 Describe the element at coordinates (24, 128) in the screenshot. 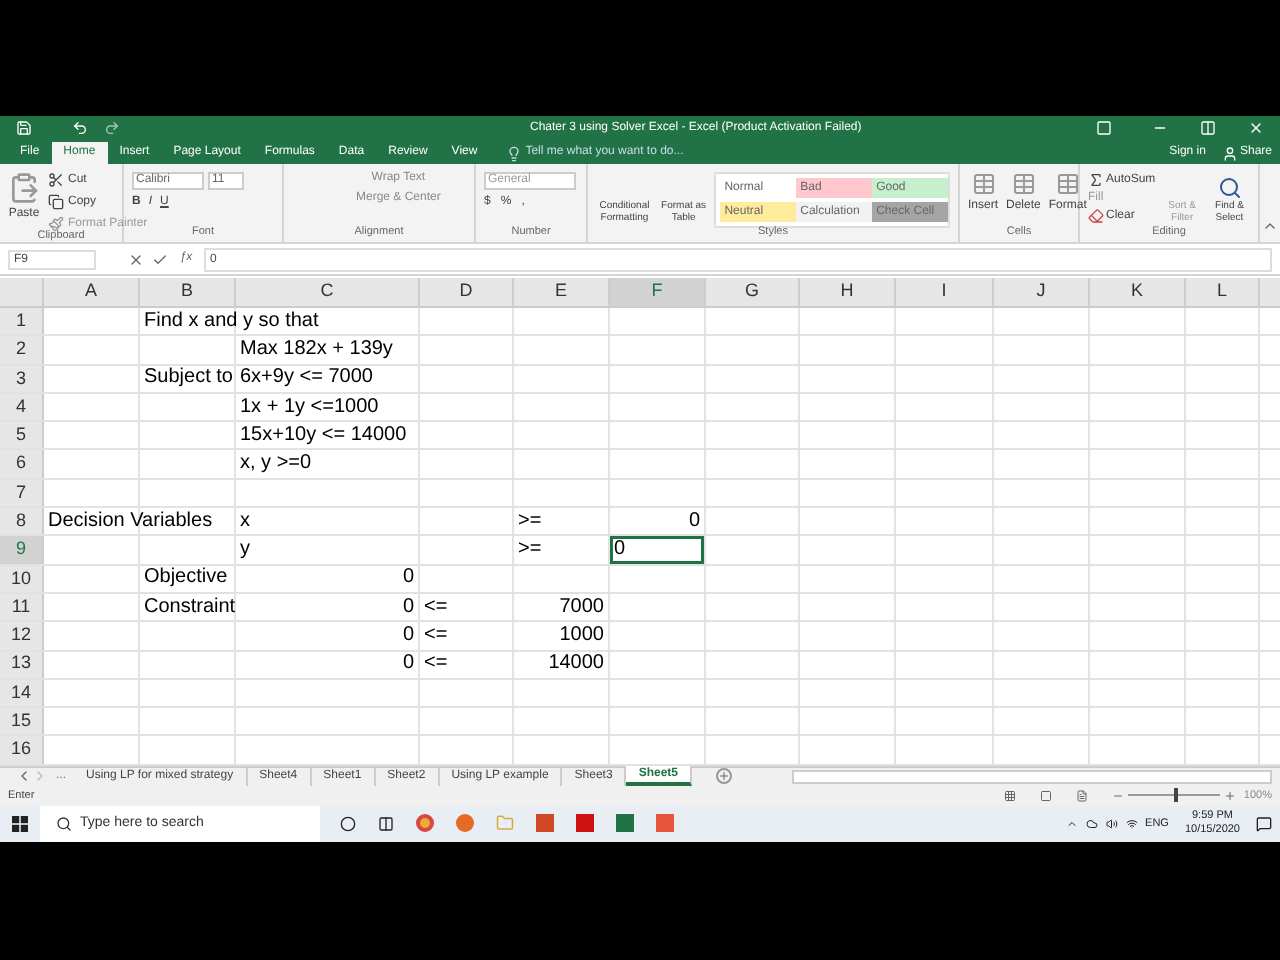

I see `save-icon` at that location.